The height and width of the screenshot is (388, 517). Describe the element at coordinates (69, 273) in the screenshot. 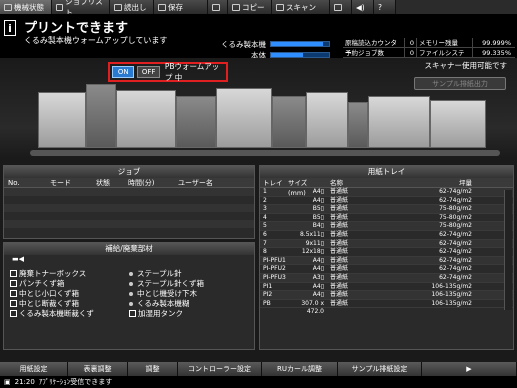

I see `supply-waste-toner: 廃棄トナーボックス` at that location.